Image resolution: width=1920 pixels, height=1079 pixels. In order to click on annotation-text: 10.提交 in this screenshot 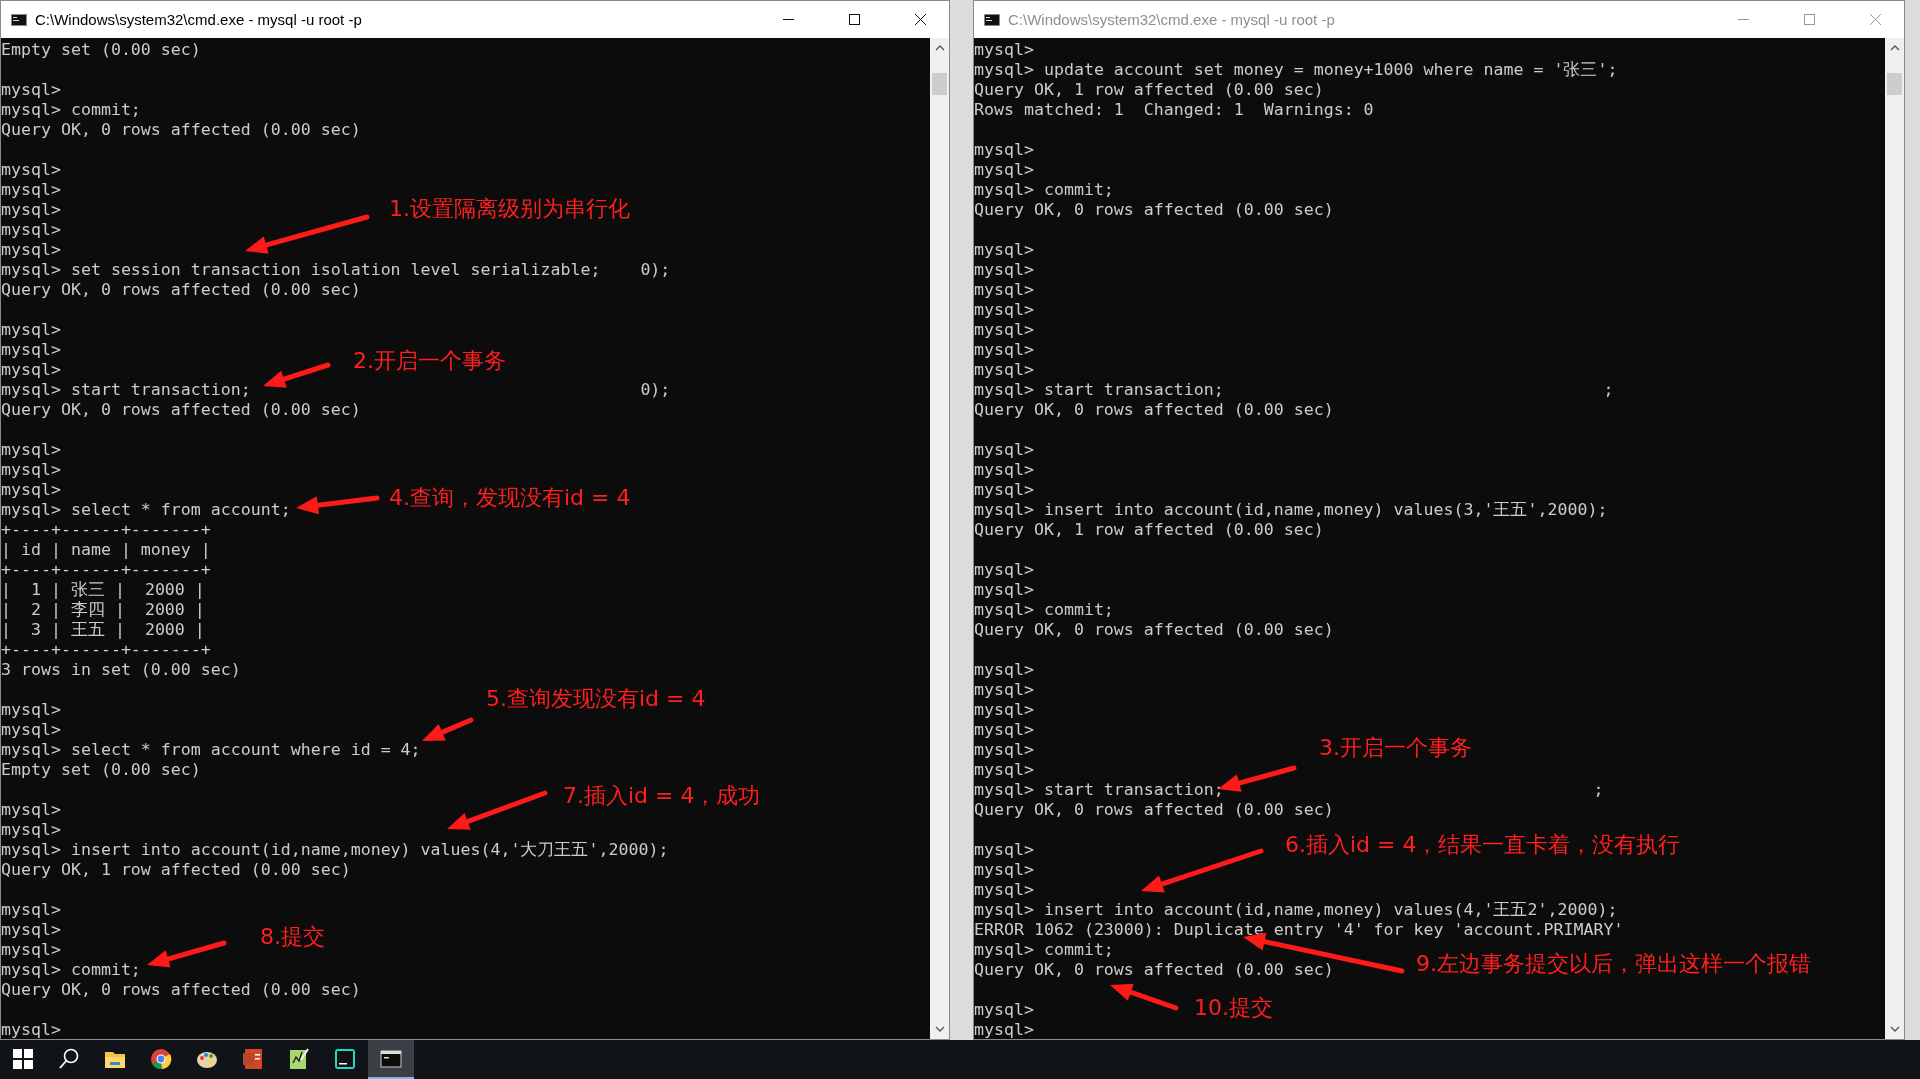, I will do `click(1233, 1008)`.